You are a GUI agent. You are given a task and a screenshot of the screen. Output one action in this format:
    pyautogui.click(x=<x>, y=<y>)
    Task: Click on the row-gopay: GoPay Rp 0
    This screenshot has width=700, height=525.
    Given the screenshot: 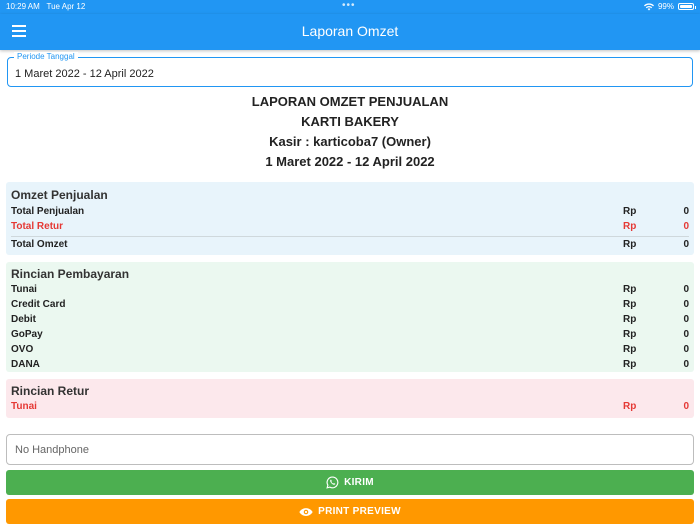 What is the action you would take?
    pyautogui.click(x=350, y=336)
    